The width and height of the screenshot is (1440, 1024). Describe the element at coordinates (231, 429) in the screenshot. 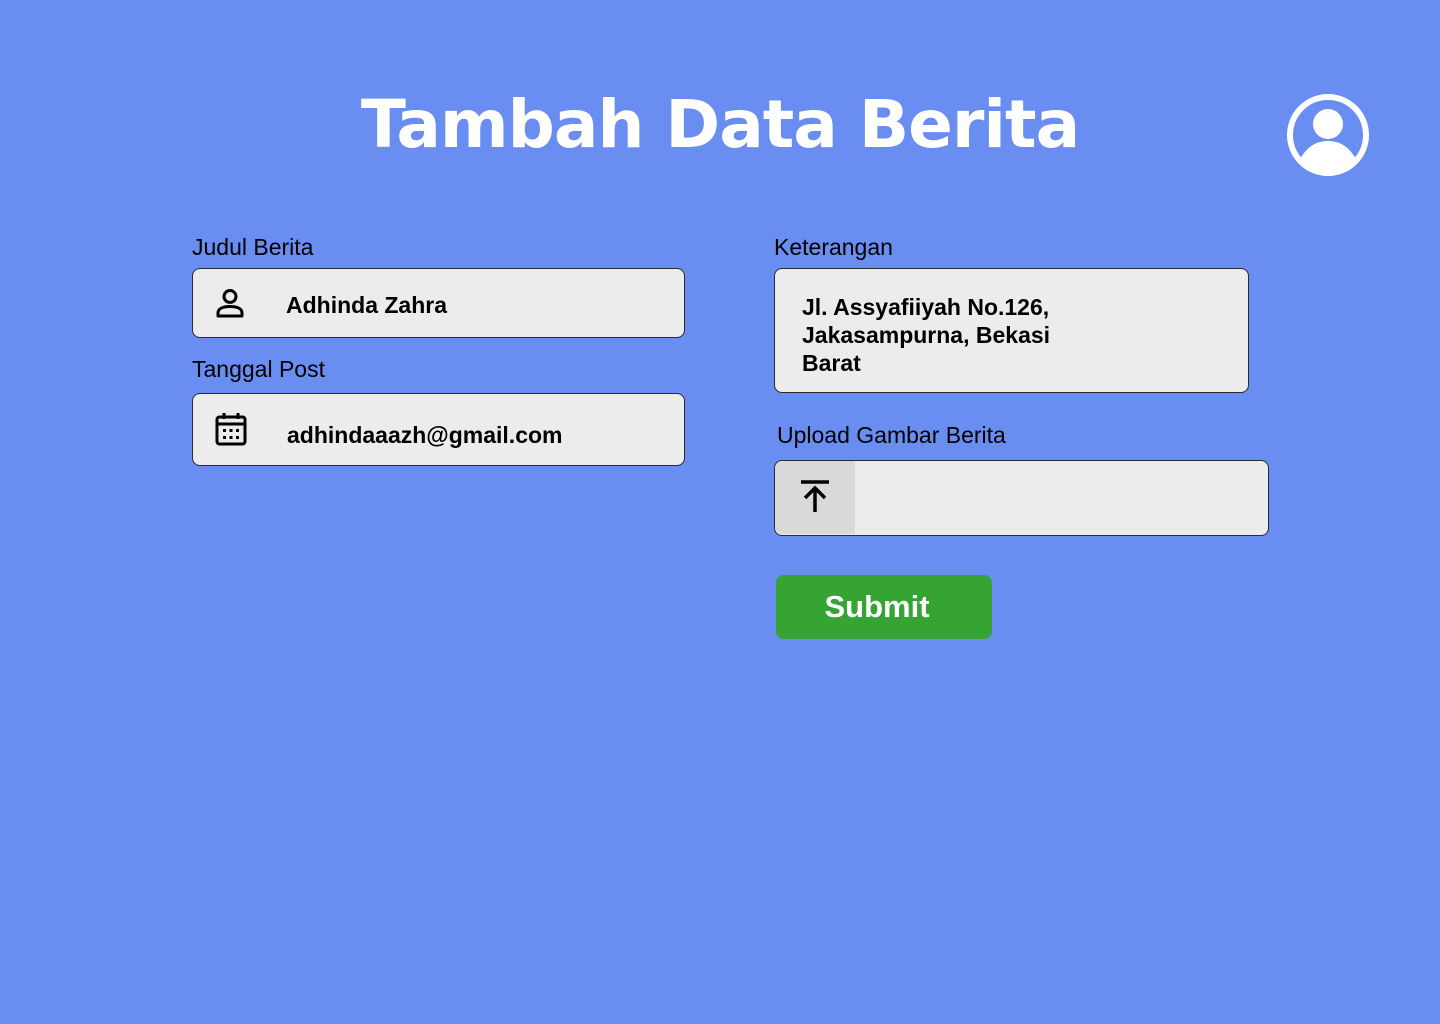

I see `calendar-icon` at that location.